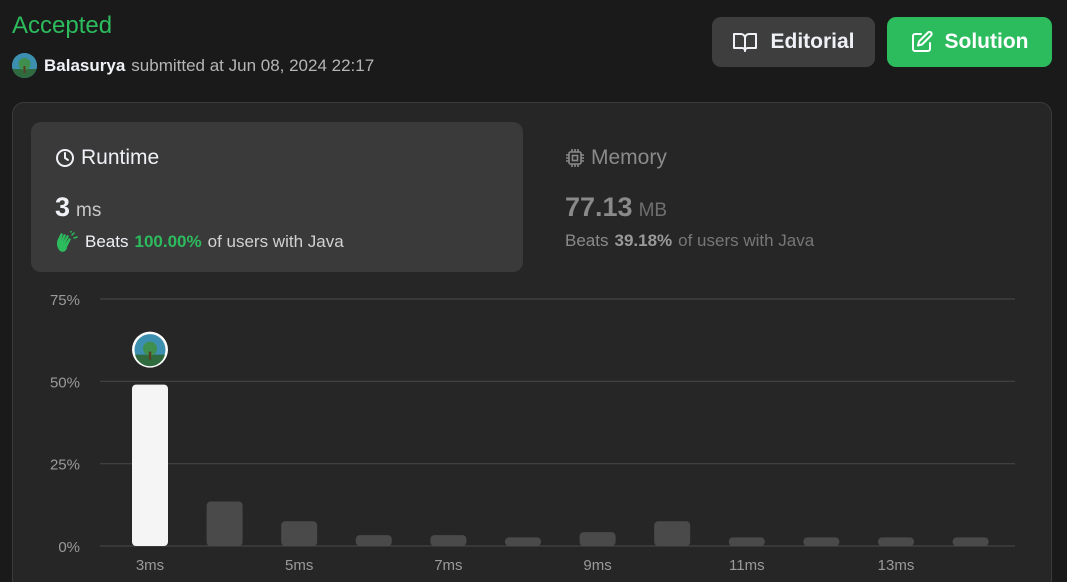 Image resolution: width=1067 pixels, height=582 pixels. I want to click on chart-x-tick-label: 7ms, so click(448, 565).